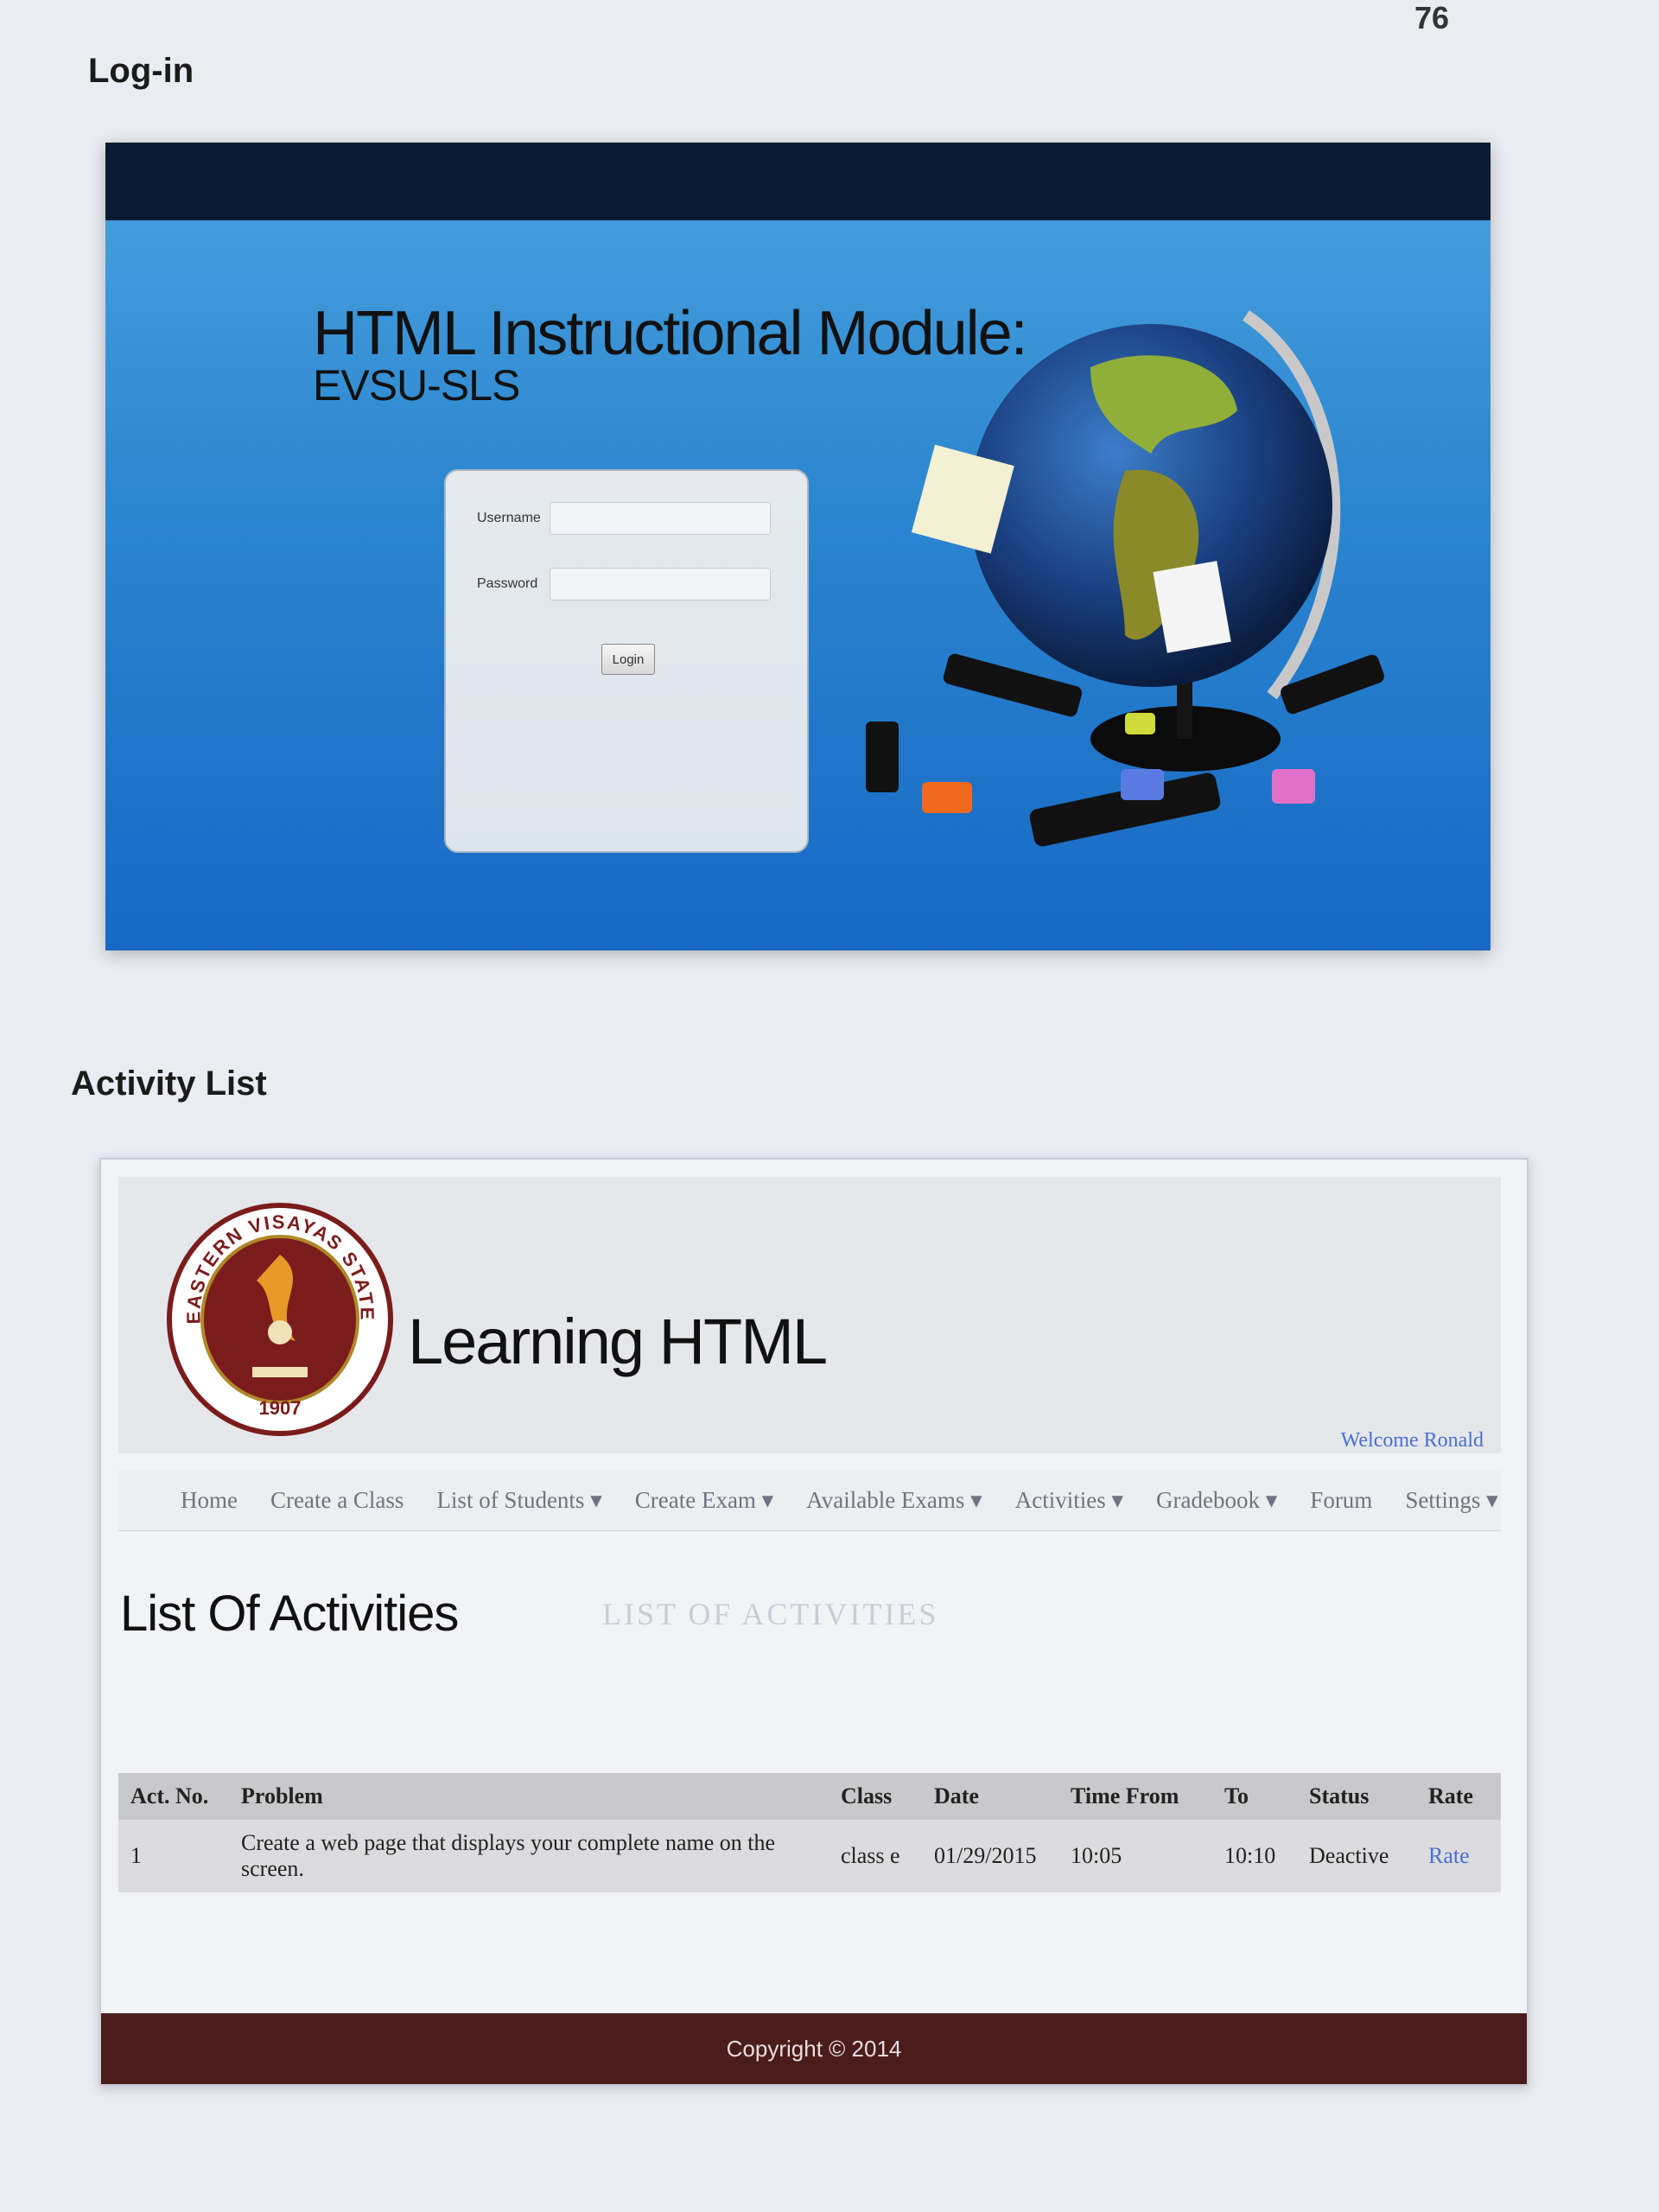 The width and height of the screenshot is (1659, 2212). What do you see at coordinates (1254, 1796) in the screenshot?
I see `column-header-to: To` at bounding box center [1254, 1796].